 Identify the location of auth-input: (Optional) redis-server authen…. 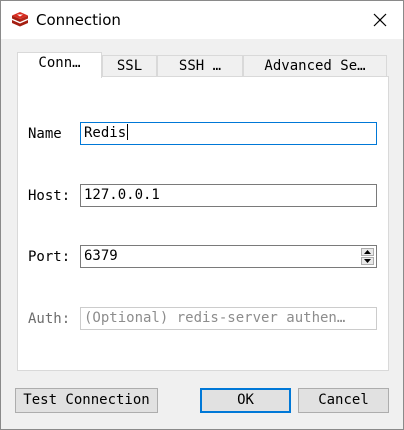
(228, 318).